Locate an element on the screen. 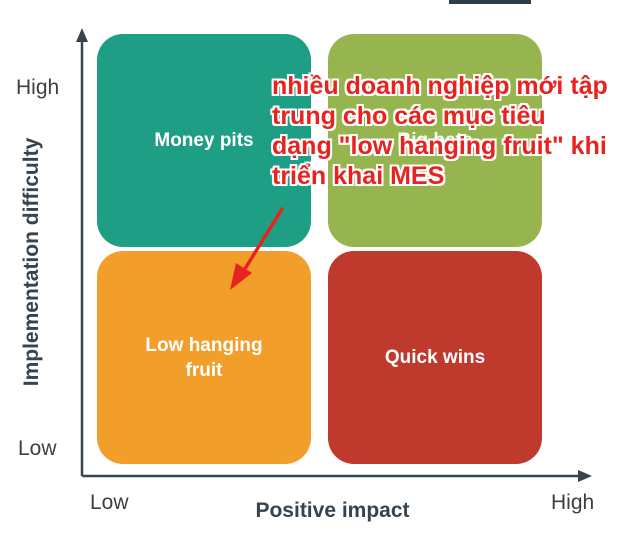 This screenshot has height=537, width=627. annotation-arrow is located at coordinates (257, 248).